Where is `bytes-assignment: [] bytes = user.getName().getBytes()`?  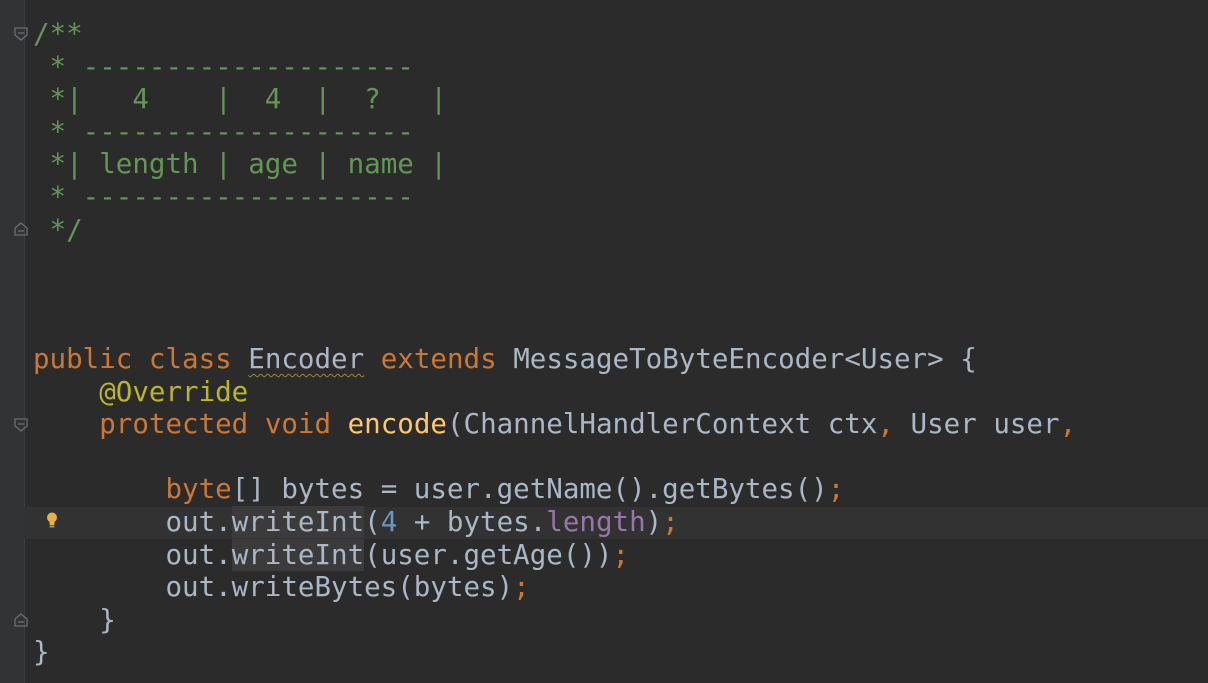 bytes-assignment: [] bytes = user.getName().getBytes() is located at coordinates (529, 489).